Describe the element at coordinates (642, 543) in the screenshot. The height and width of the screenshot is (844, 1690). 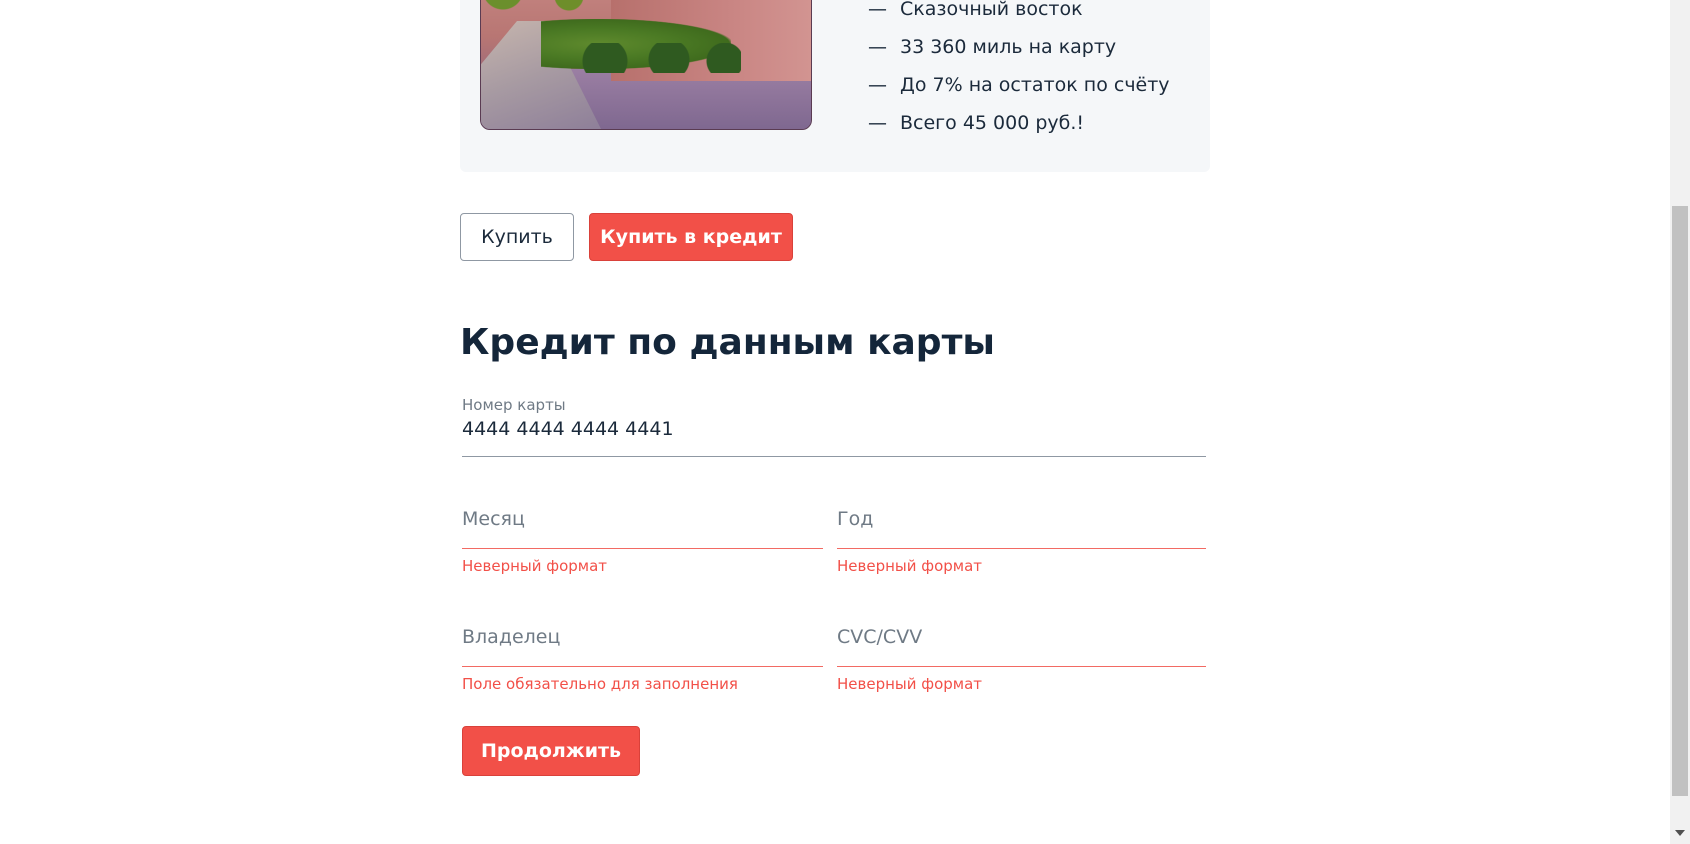
I see `month-field: Месяц Неверный формат` at that location.